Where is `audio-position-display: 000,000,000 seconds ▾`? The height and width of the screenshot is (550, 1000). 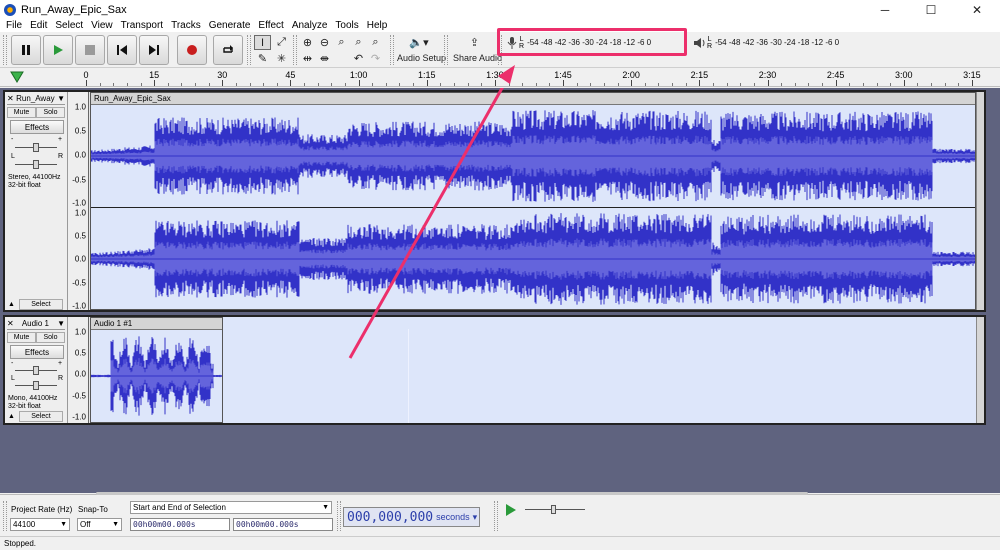 audio-position-display: 000,000,000 seconds ▾ is located at coordinates (411, 517).